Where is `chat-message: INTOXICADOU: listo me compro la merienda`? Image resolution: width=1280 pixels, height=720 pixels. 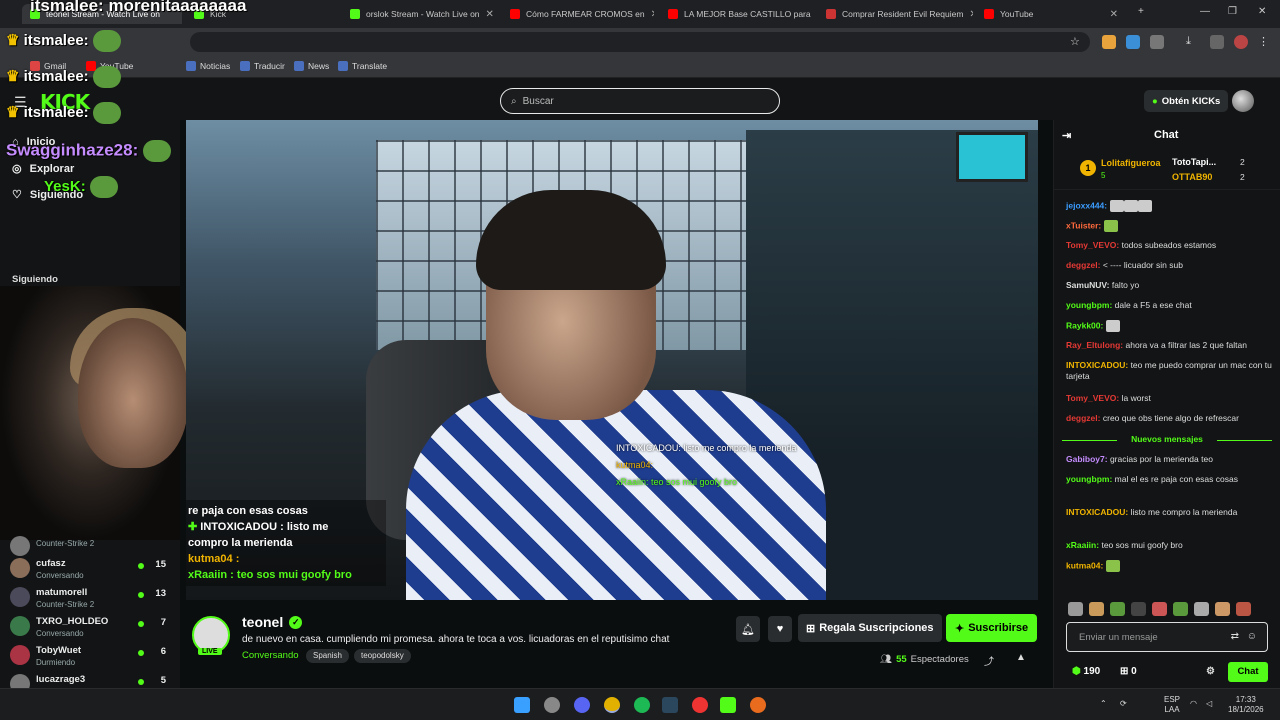
chat-message: INTOXICADOU: listo me compro la merienda is located at coordinates (1169, 512).